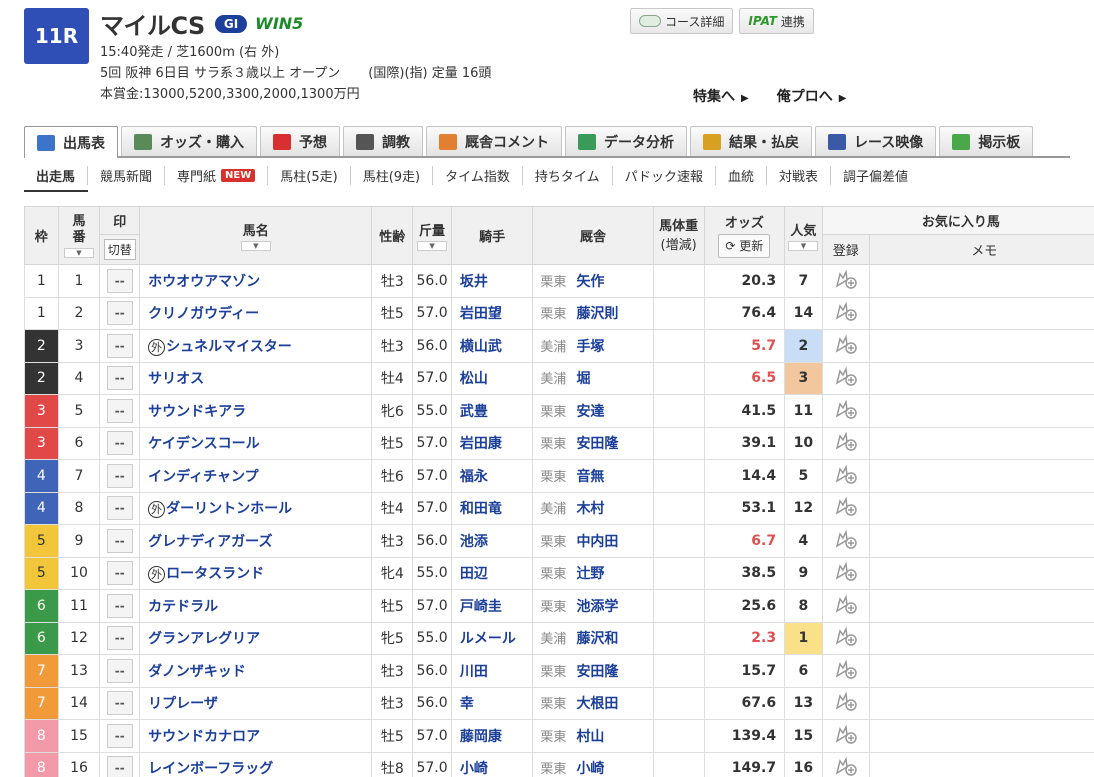 This screenshot has height=777, width=1094. I want to click on mark-toggle-button: 切替, so click(119, 249).